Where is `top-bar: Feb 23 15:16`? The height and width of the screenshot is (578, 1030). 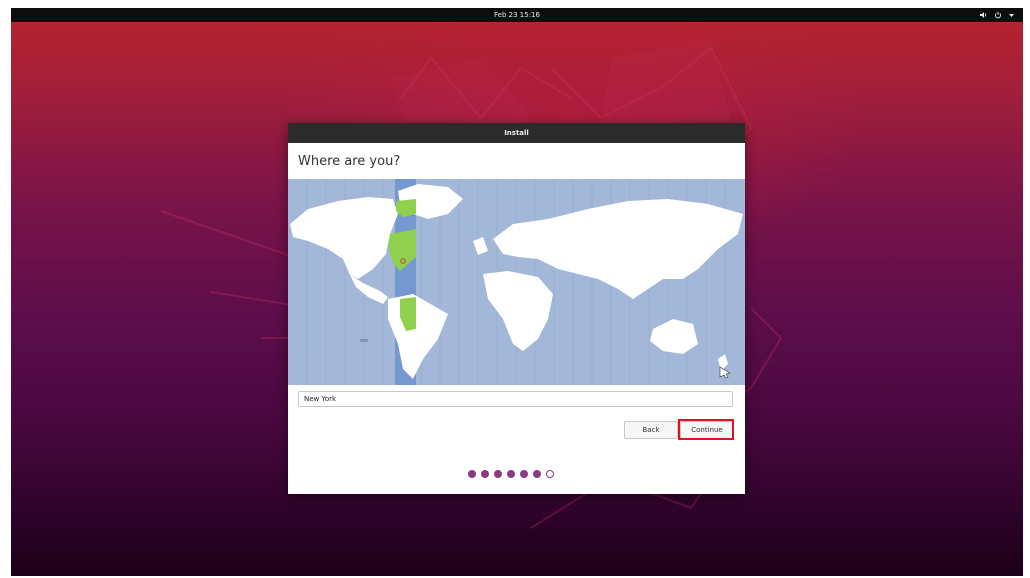 top-bar: Feb 23 15:16 is located at coordinates (517, 15).